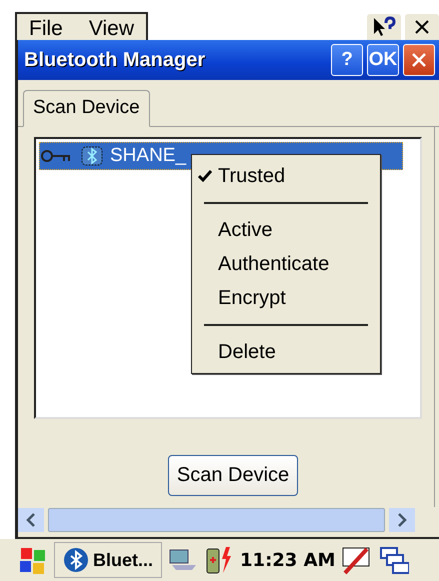  I want to click on device-name: SHANE_, so click(148, 156).